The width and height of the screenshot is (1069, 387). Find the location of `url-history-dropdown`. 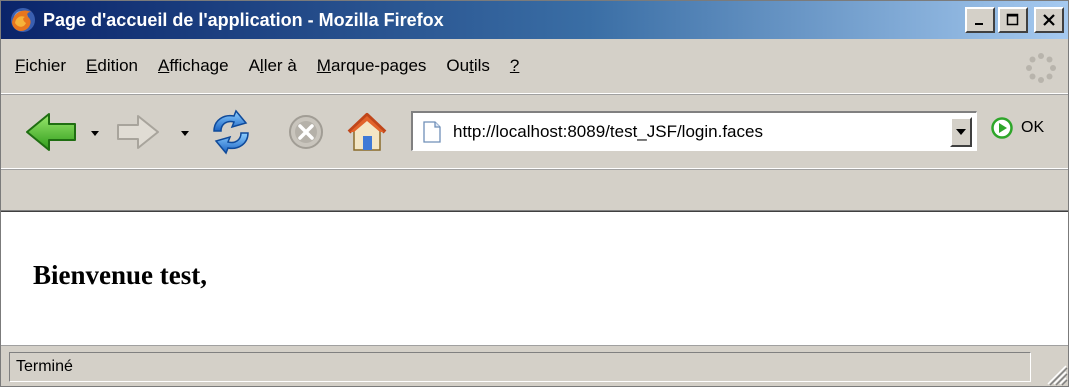

url-history-dropdown is located at coordinates (961, 131).